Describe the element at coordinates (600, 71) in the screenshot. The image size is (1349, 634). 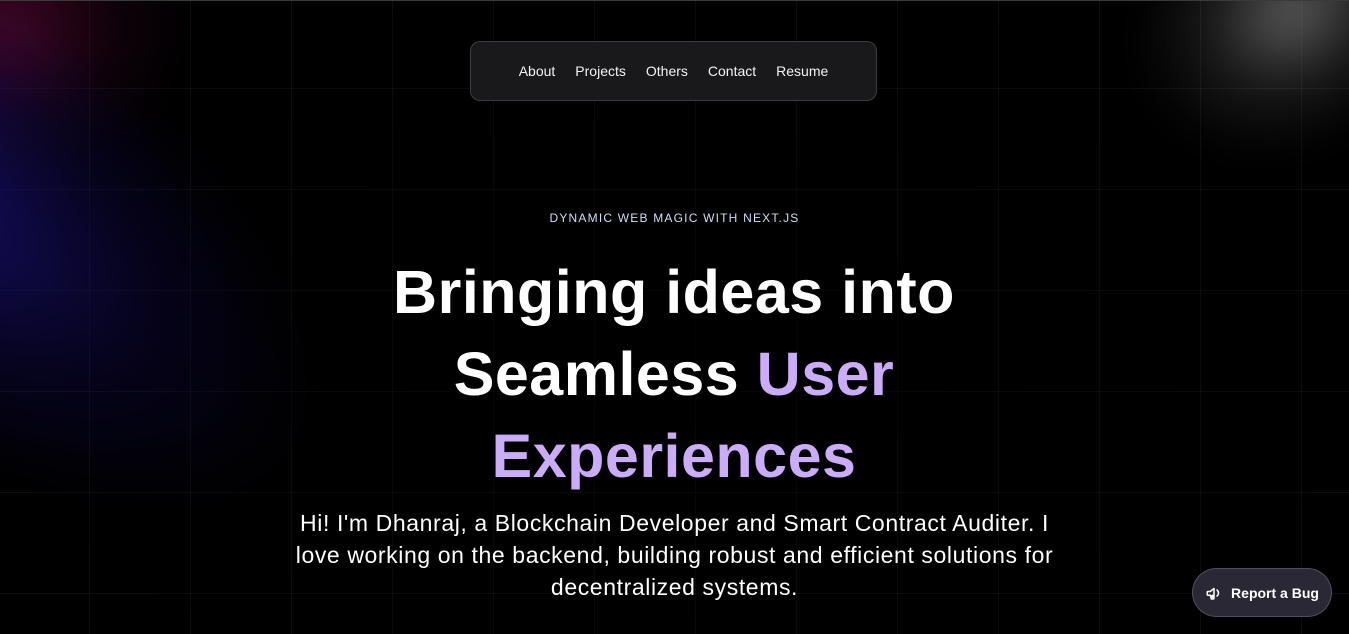
I see `nav-link-projects: Projects` at that location.